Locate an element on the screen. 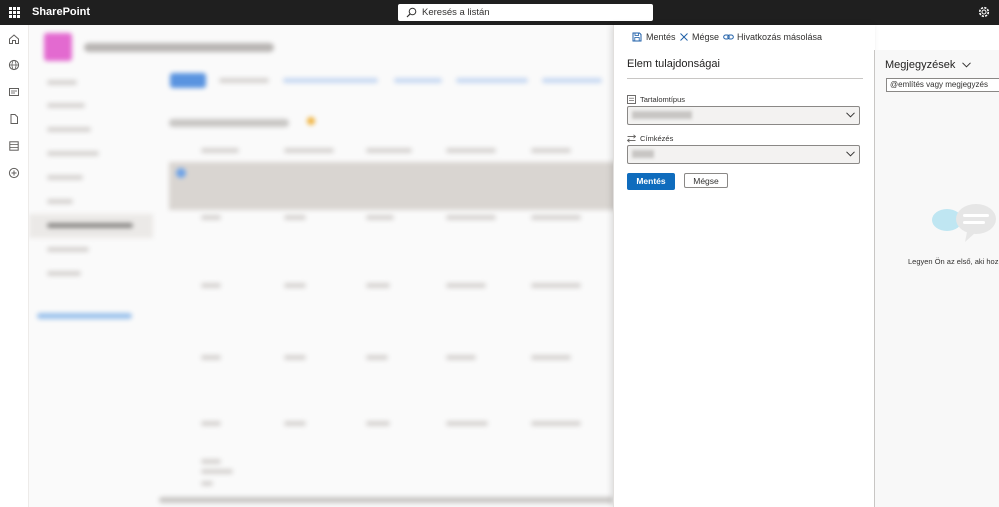 The image size is (999, 507). panel-title: Elem tulajdonságai is located at coordinates (673, 64).